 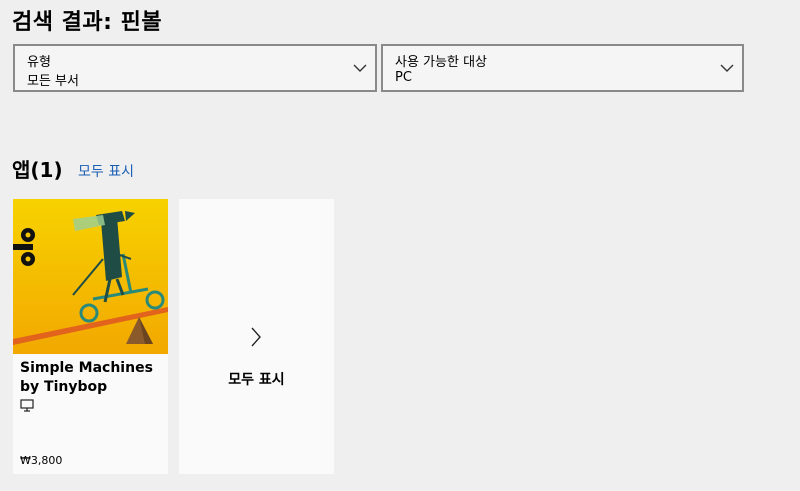 I want to click on app-name: Simple Machines by Tinybop, so click(x=86, y=377).